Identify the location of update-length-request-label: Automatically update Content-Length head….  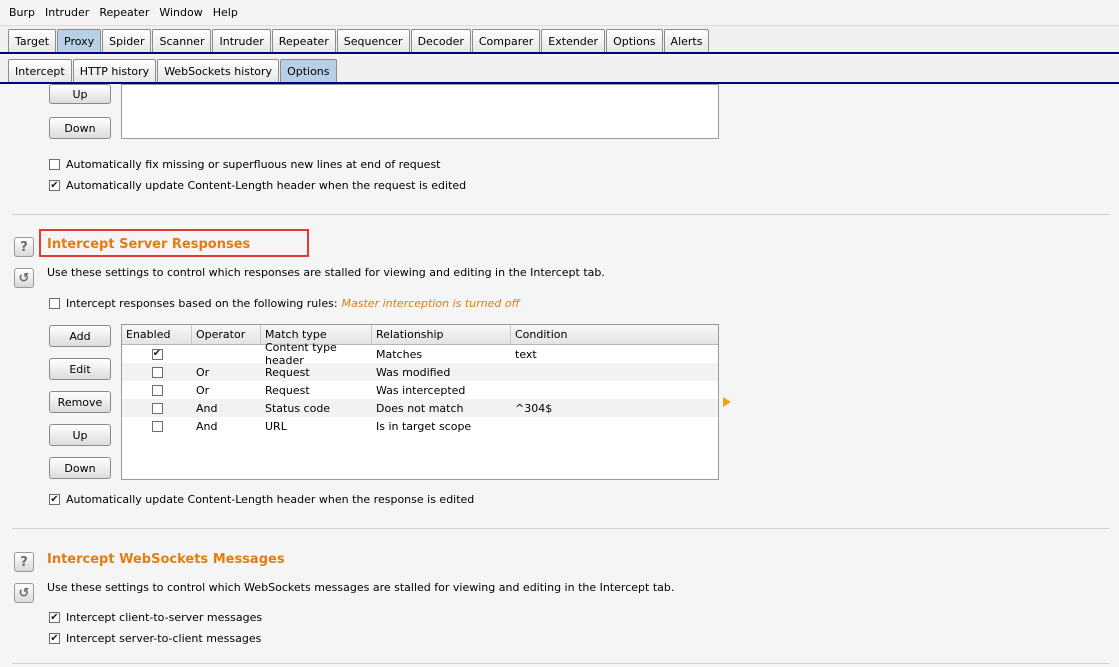
(266, 185).